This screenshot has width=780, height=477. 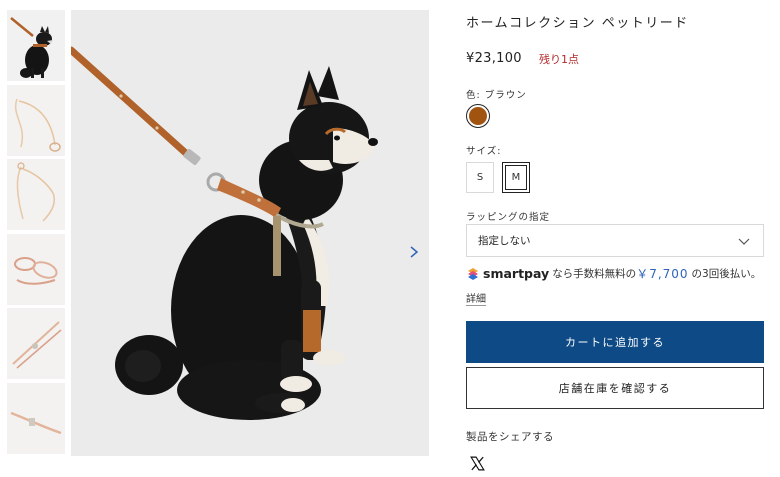 What do you see at coordinates (726, 274) in the screenshot?
I see `smartpay-text-after: の3回後払い。` at bounding box center [726, 274].